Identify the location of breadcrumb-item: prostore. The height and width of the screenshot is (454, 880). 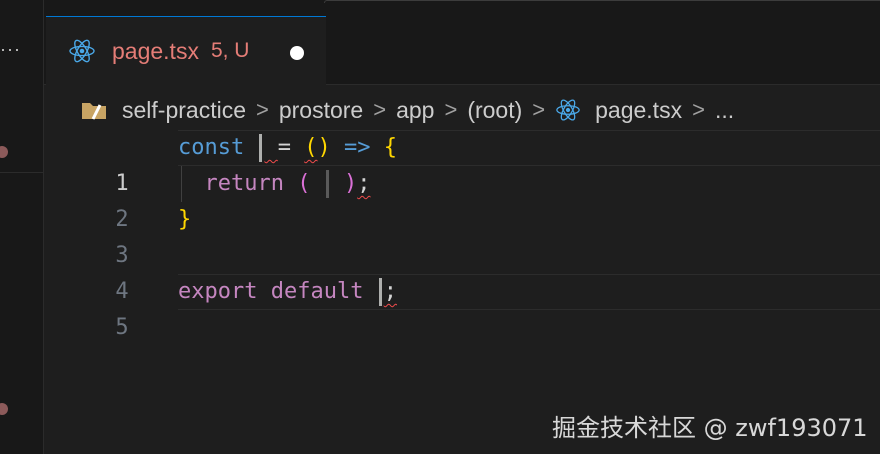
(321, 110).